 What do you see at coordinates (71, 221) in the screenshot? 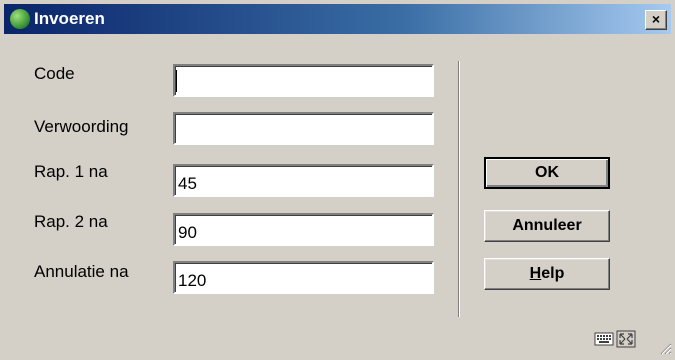
I see `label-rap-2-na: Rap. 2 na` at bounding box center [71, 221].